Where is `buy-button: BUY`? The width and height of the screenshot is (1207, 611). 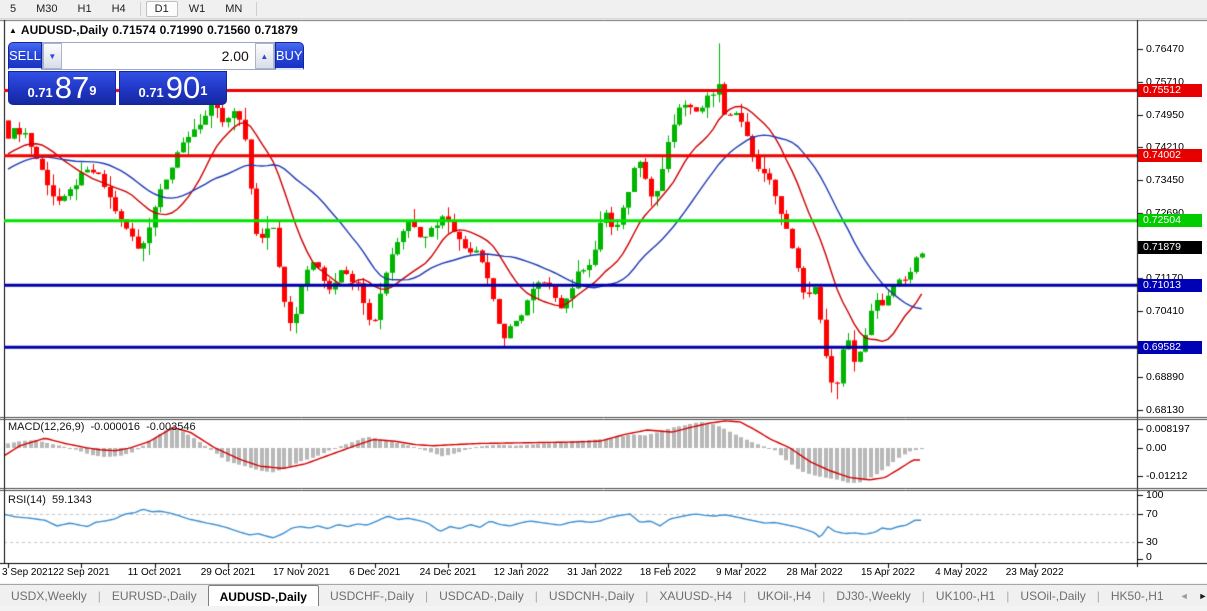
buy-button: BUY is located at coordinates (289, 56).